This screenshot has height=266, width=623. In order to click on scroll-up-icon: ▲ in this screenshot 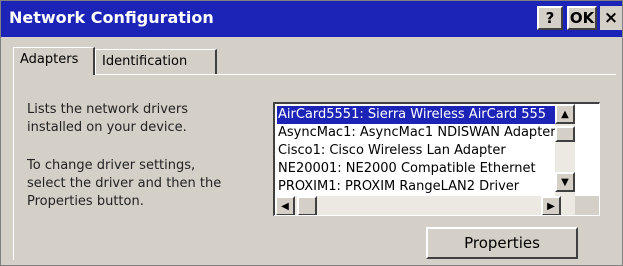, I will do `click(565, 114)`.